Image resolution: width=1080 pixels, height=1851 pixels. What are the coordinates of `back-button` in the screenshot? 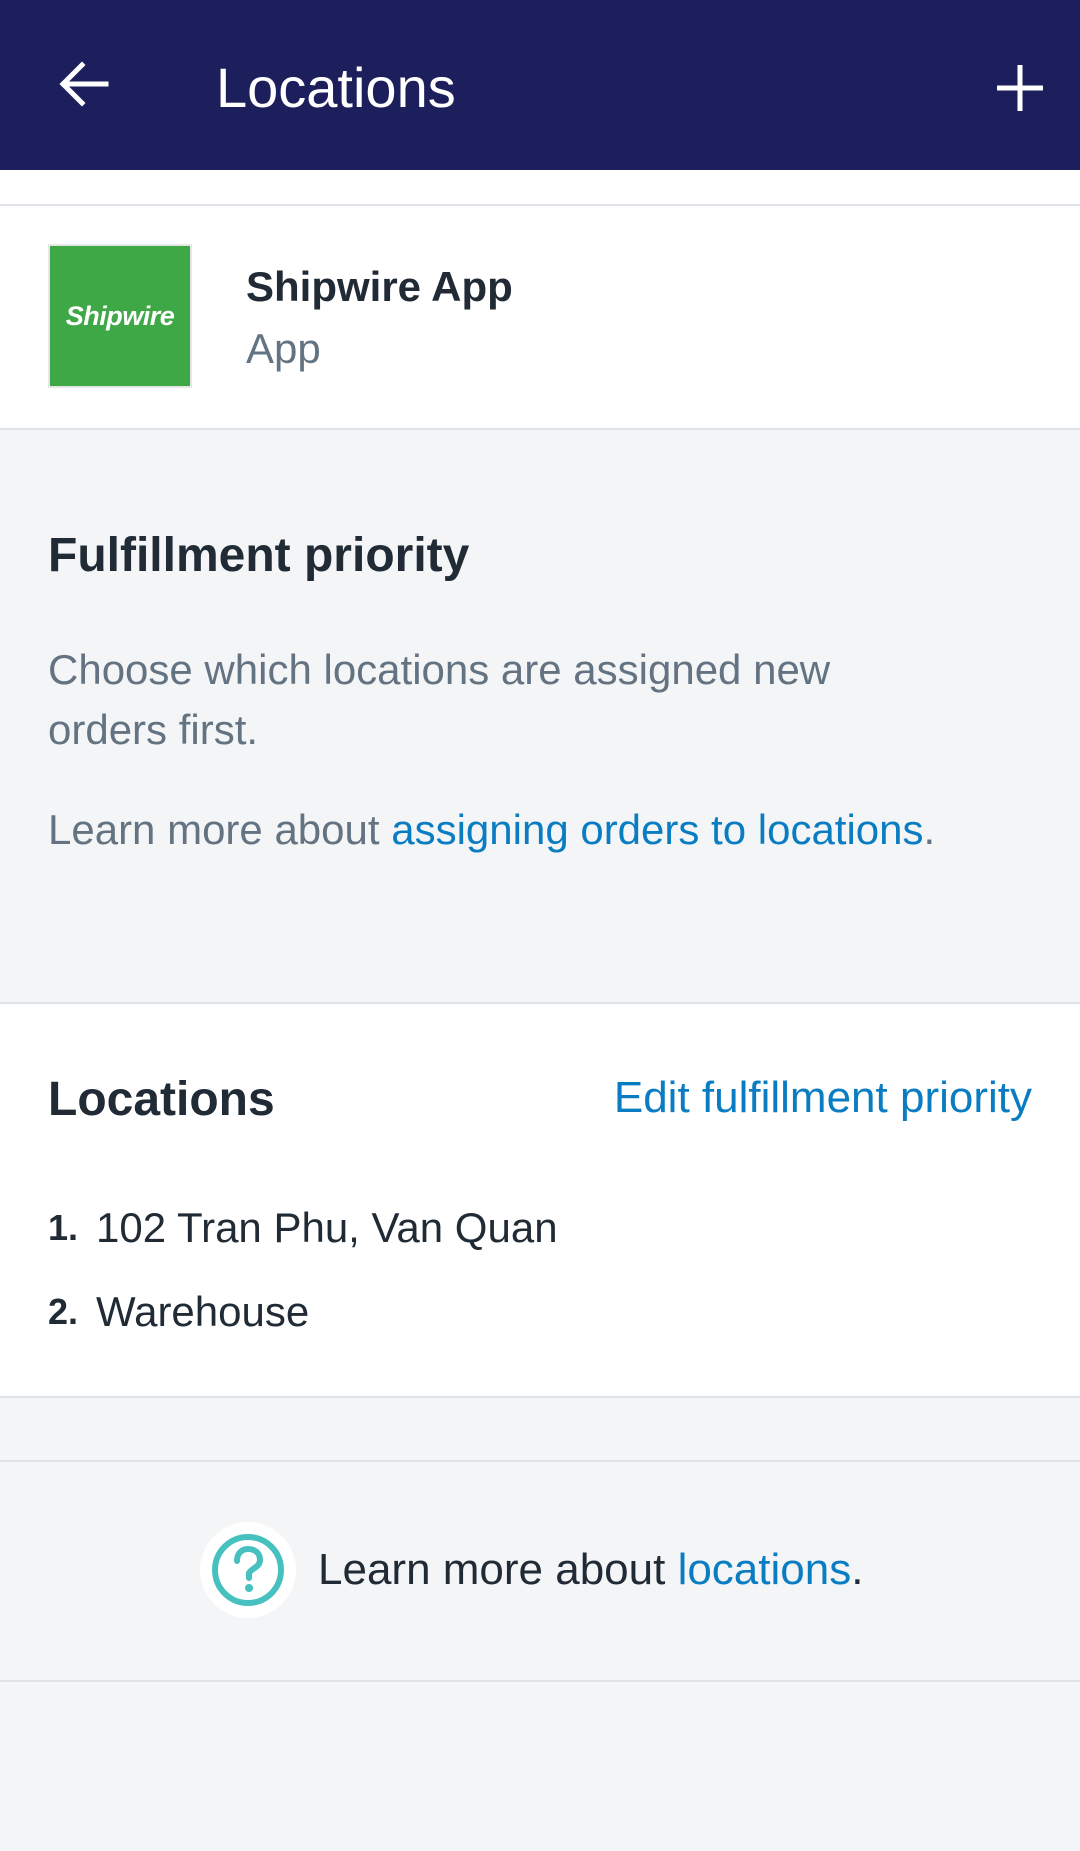 It's located at (84, 84).